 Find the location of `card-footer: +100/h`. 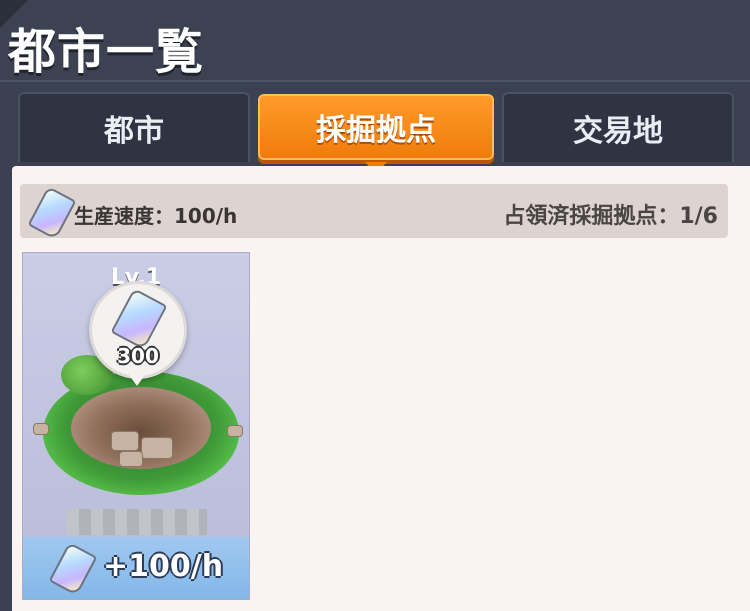

card-footer: +100/h is located at coordinates (136, 568).